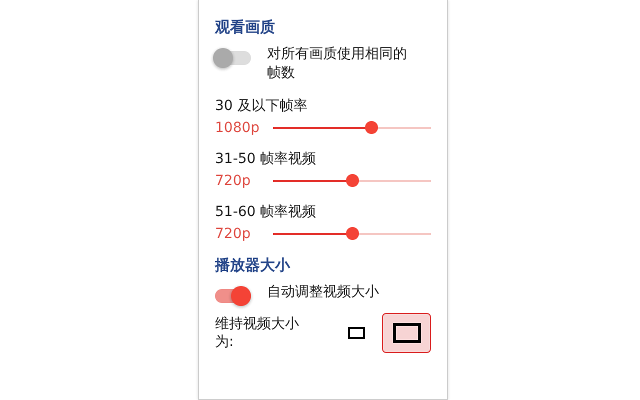 This screenshot has height=400, width=640. Describe the element at coordinates (323, 292) in the screenshot. I see `toggle-label: 自动调整视频大小` at that location.